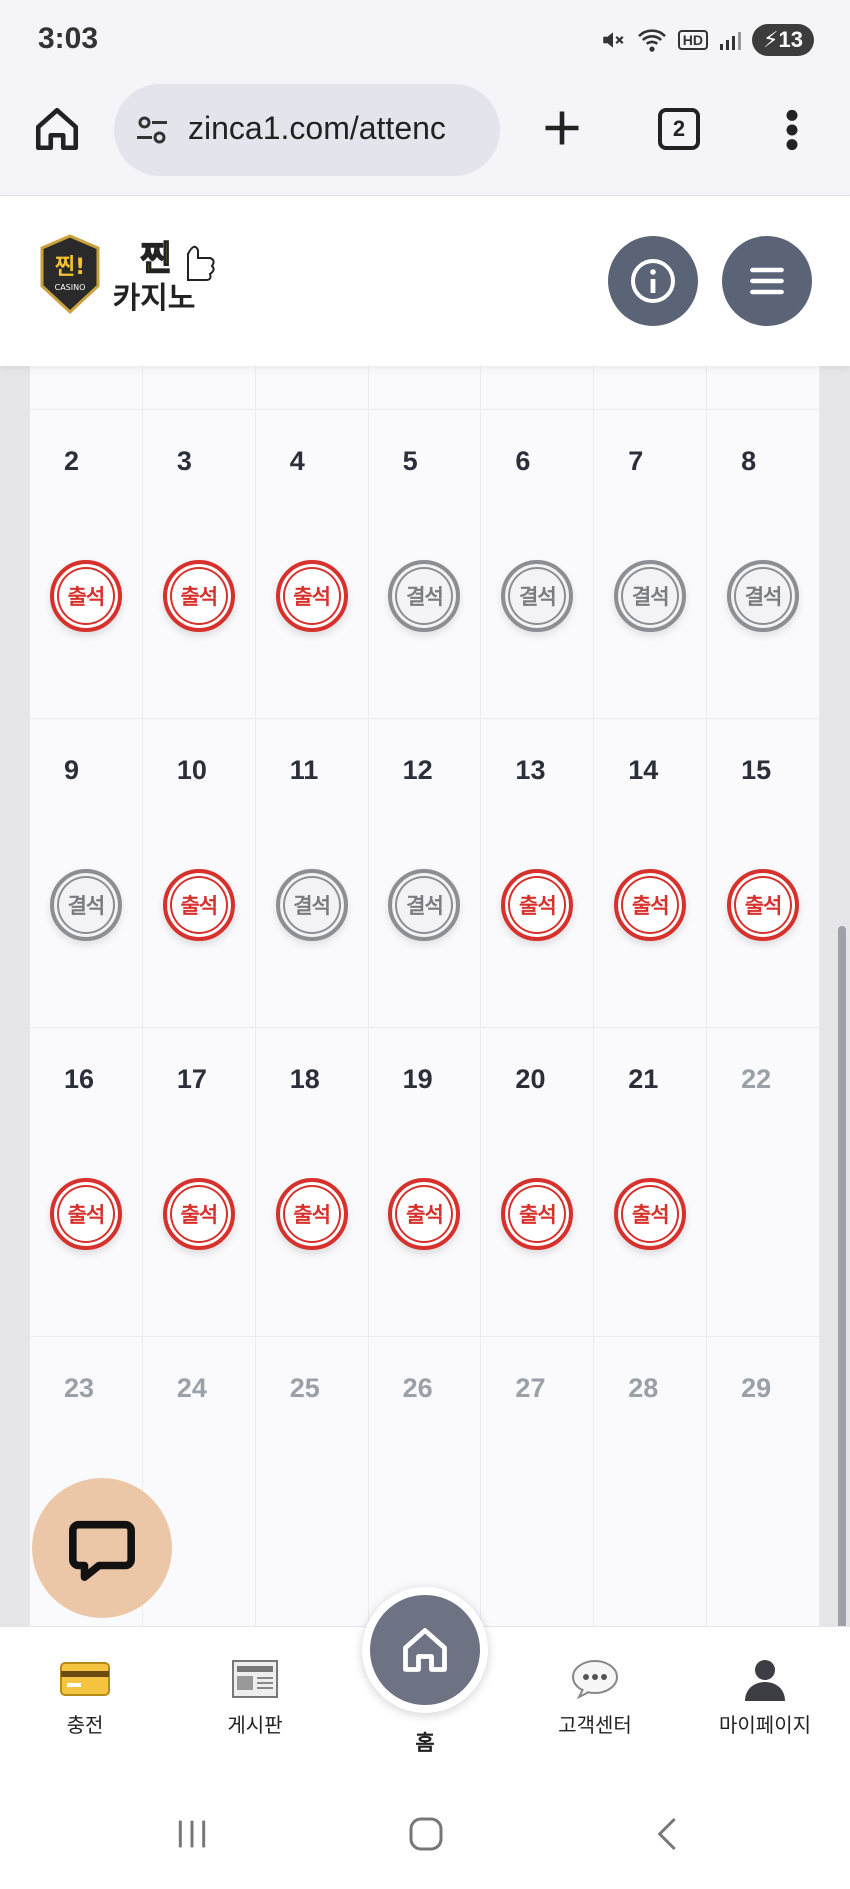 This screenshot has width=850, height=1889. I want to click on browser-toolbar: zinca1.com/attenc 2, so click(425, 138).